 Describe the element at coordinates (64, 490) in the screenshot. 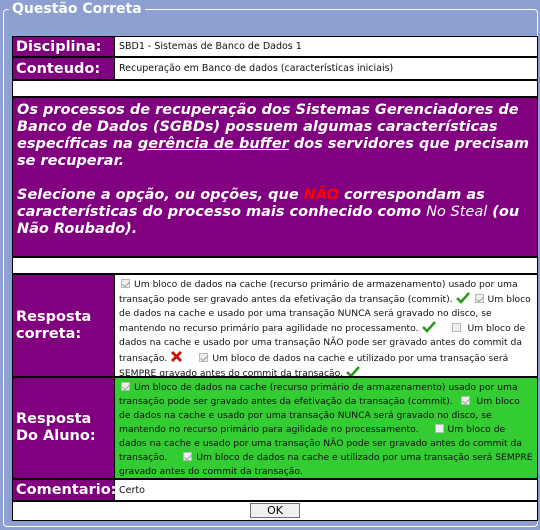

I see `comentario-label: Comentario:` at that location.